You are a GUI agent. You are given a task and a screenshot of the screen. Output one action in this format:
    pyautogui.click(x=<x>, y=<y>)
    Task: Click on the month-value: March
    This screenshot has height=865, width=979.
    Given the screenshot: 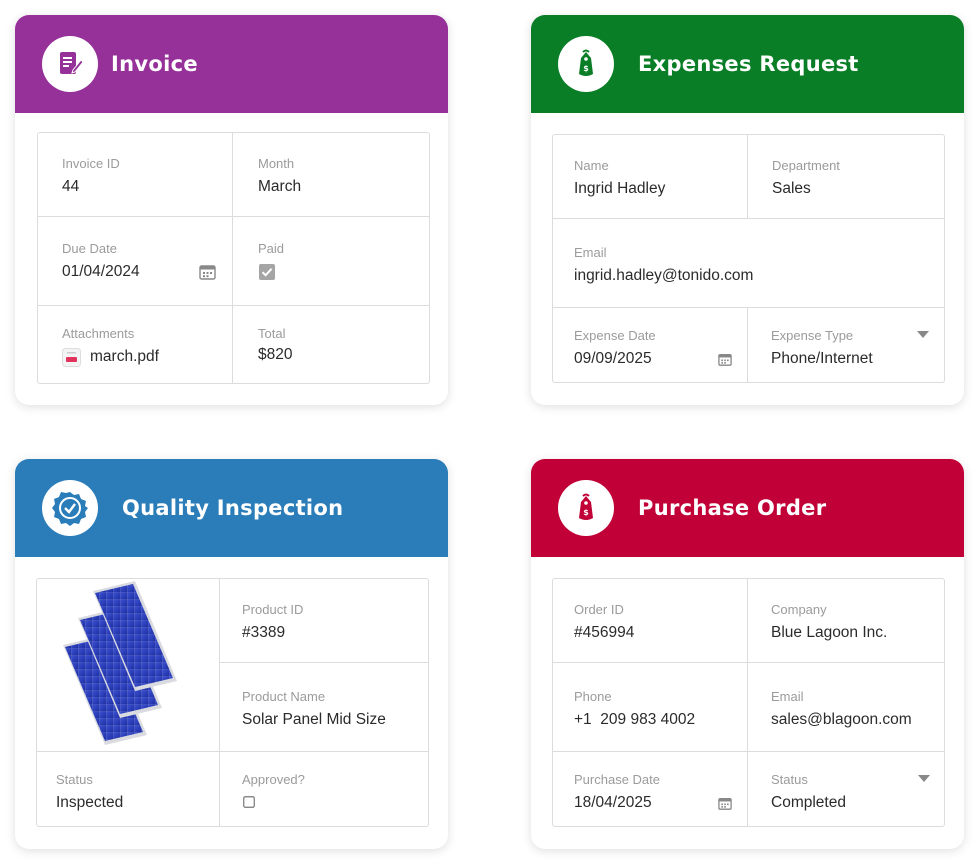 What is the action you would take?
    pyautogui.click(x=280, y=186)
    